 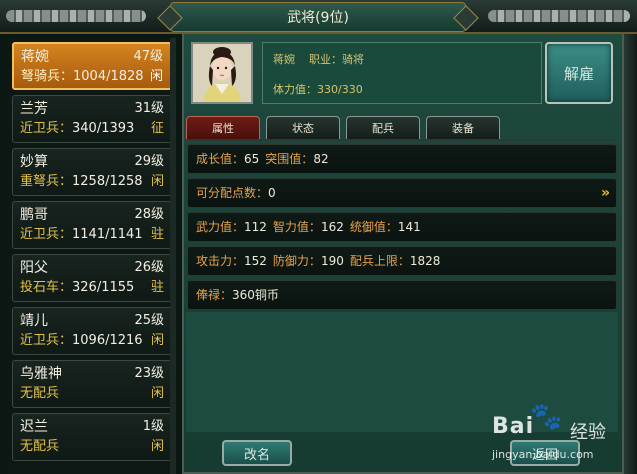 I want to click on general-item-level: 26级, so click(x=149, y=267).